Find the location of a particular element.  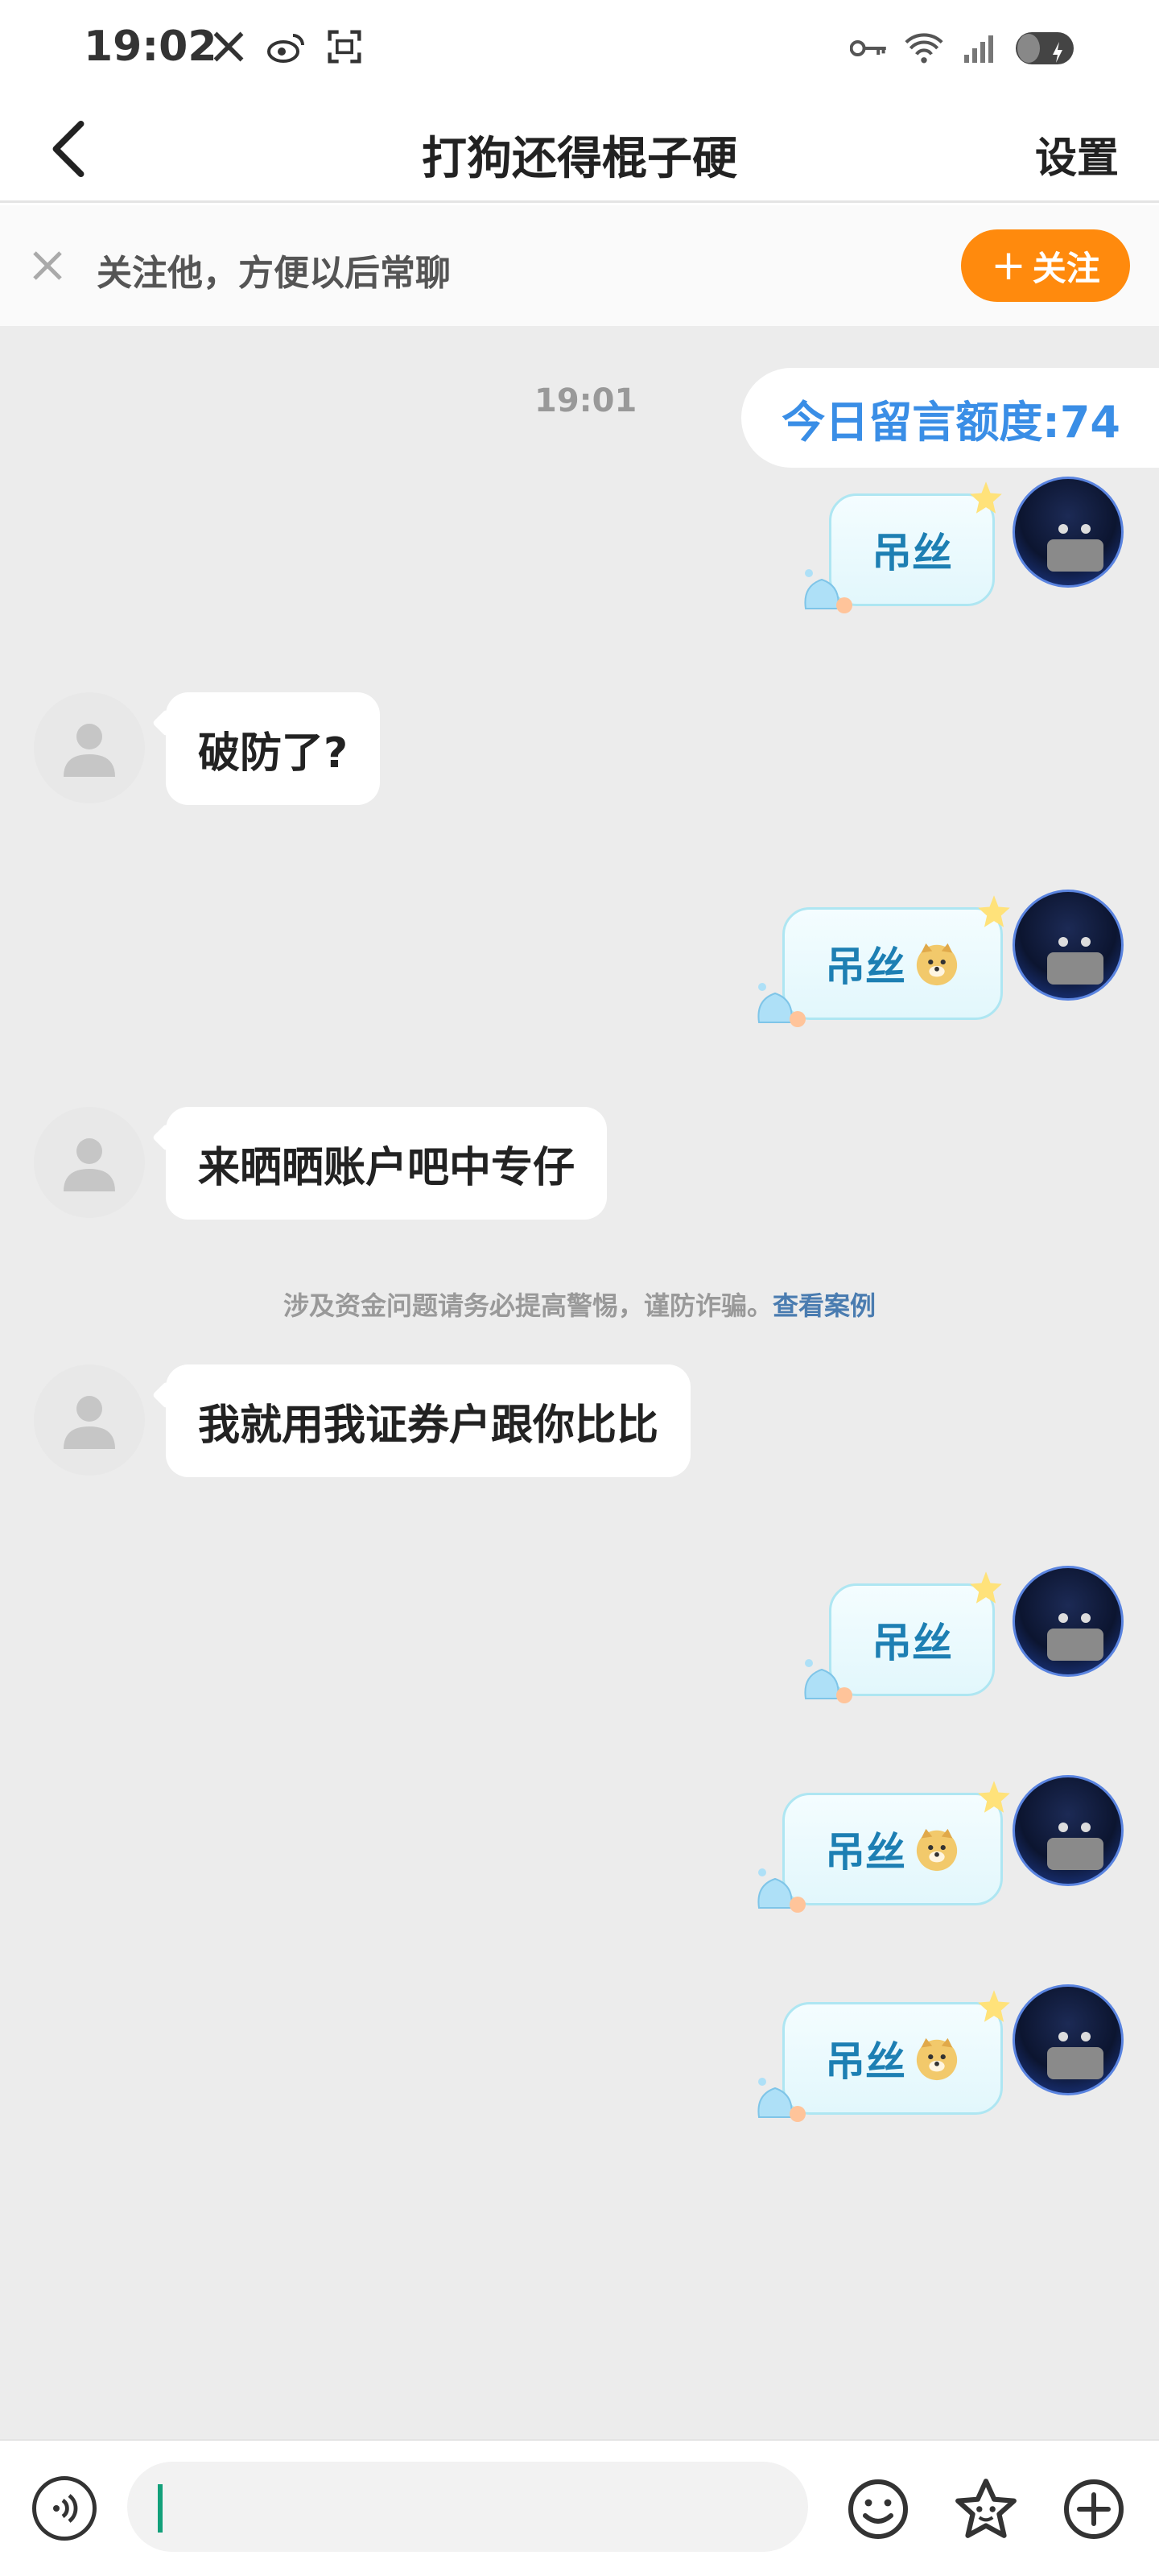

follow-prompt: 关注他，方便以后常聊 is located at coordinates (274, 273).